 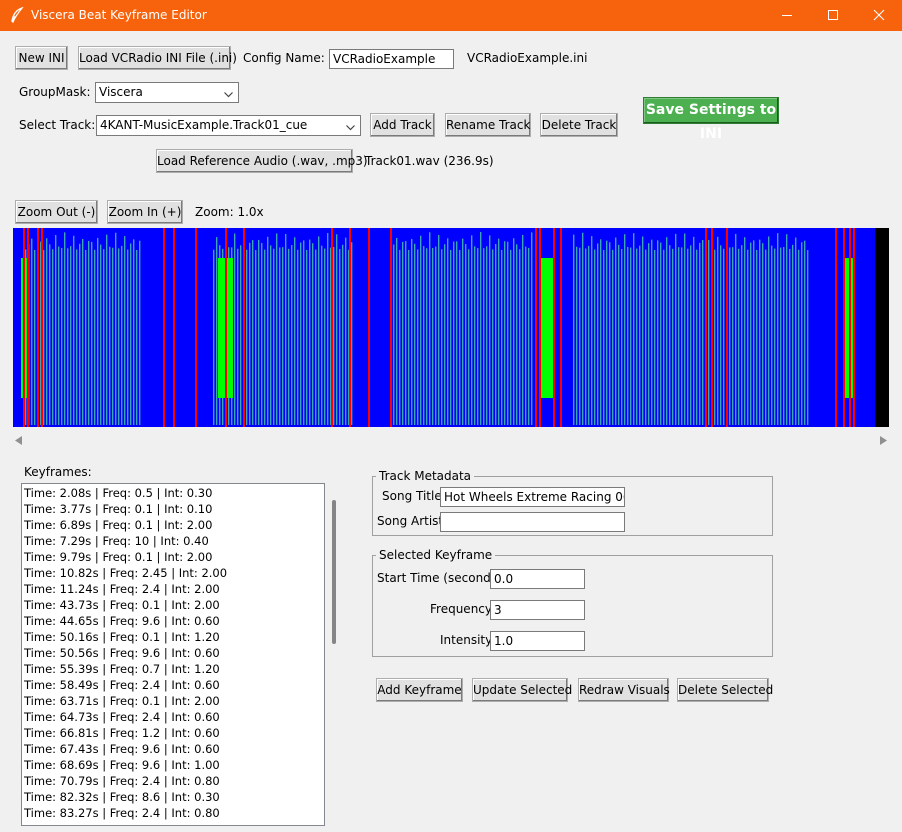 I want to click on feather-icon, so click(x=17, y=15).